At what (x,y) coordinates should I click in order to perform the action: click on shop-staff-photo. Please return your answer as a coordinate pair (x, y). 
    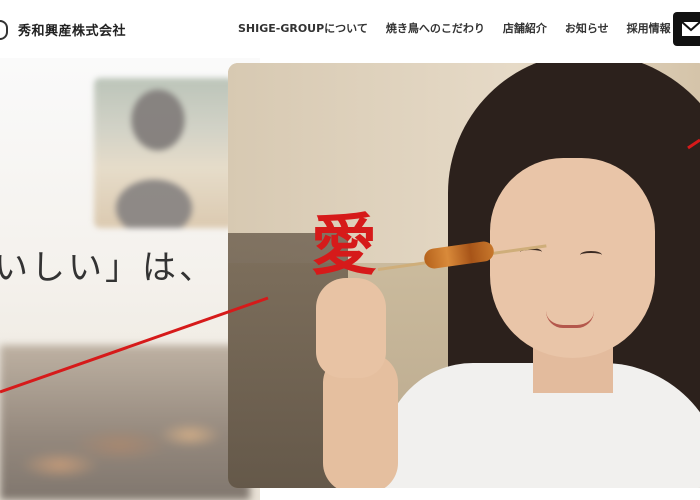
    Looking at the image, I should click on (164, 153).